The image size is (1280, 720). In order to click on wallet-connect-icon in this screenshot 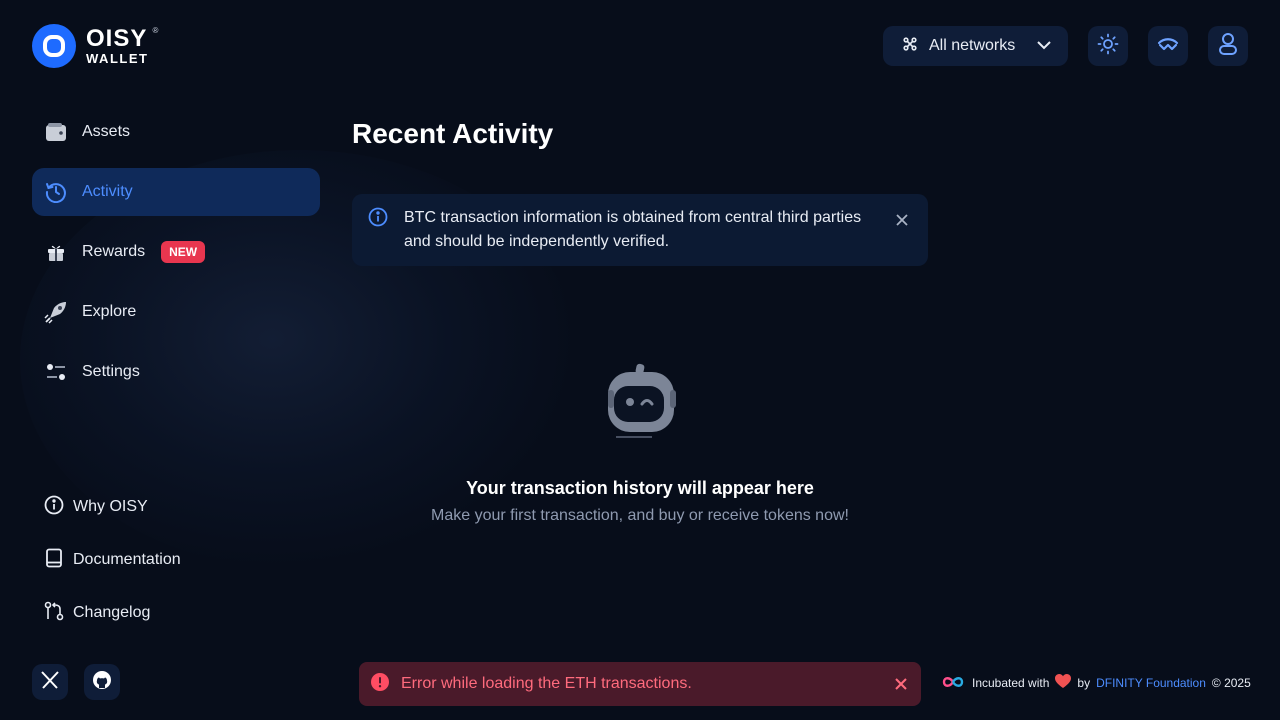, I will do `click(1168, 46)`.